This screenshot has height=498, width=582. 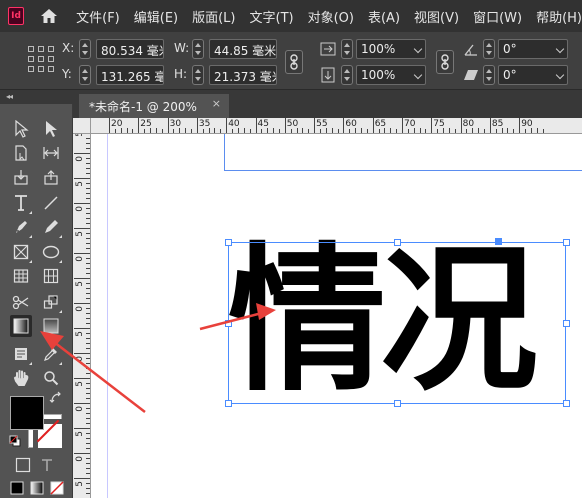 What do you see at coordinates (23, 465) in the screenshot?
I see `formatting-container-icon` at bounding box center [23, 465].